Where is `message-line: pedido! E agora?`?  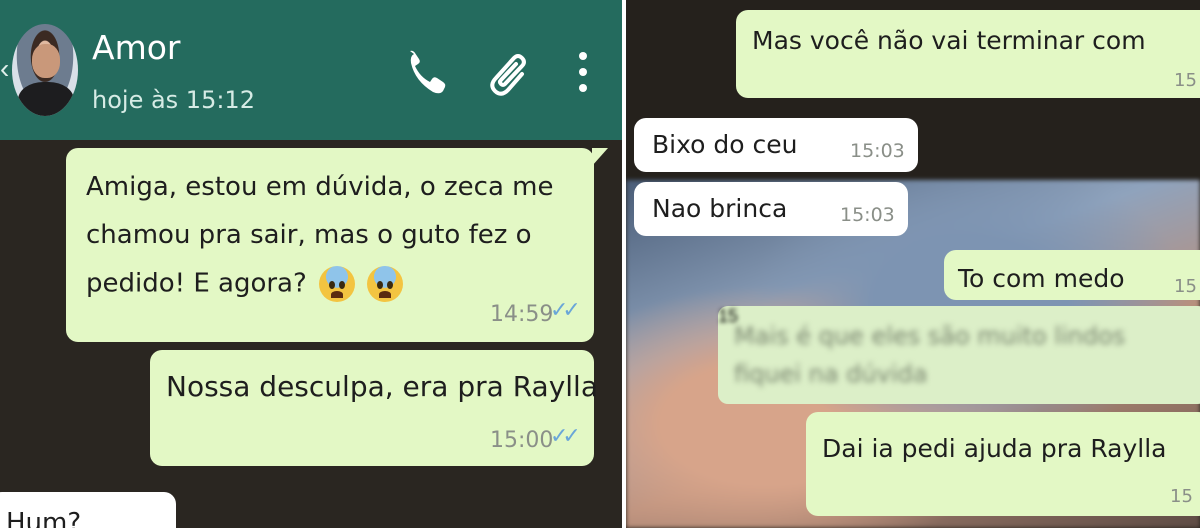 message-line: pedido! E agora? is located at coordinates (245, 284).